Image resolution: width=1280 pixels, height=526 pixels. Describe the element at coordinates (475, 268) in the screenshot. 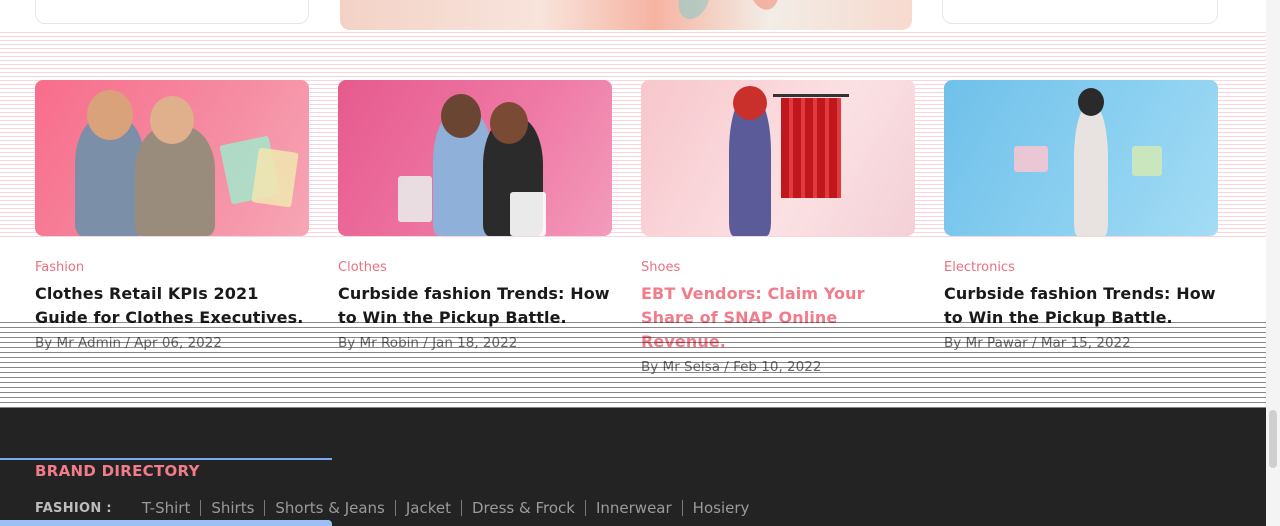

I see `post-category: Clothes` at that location.